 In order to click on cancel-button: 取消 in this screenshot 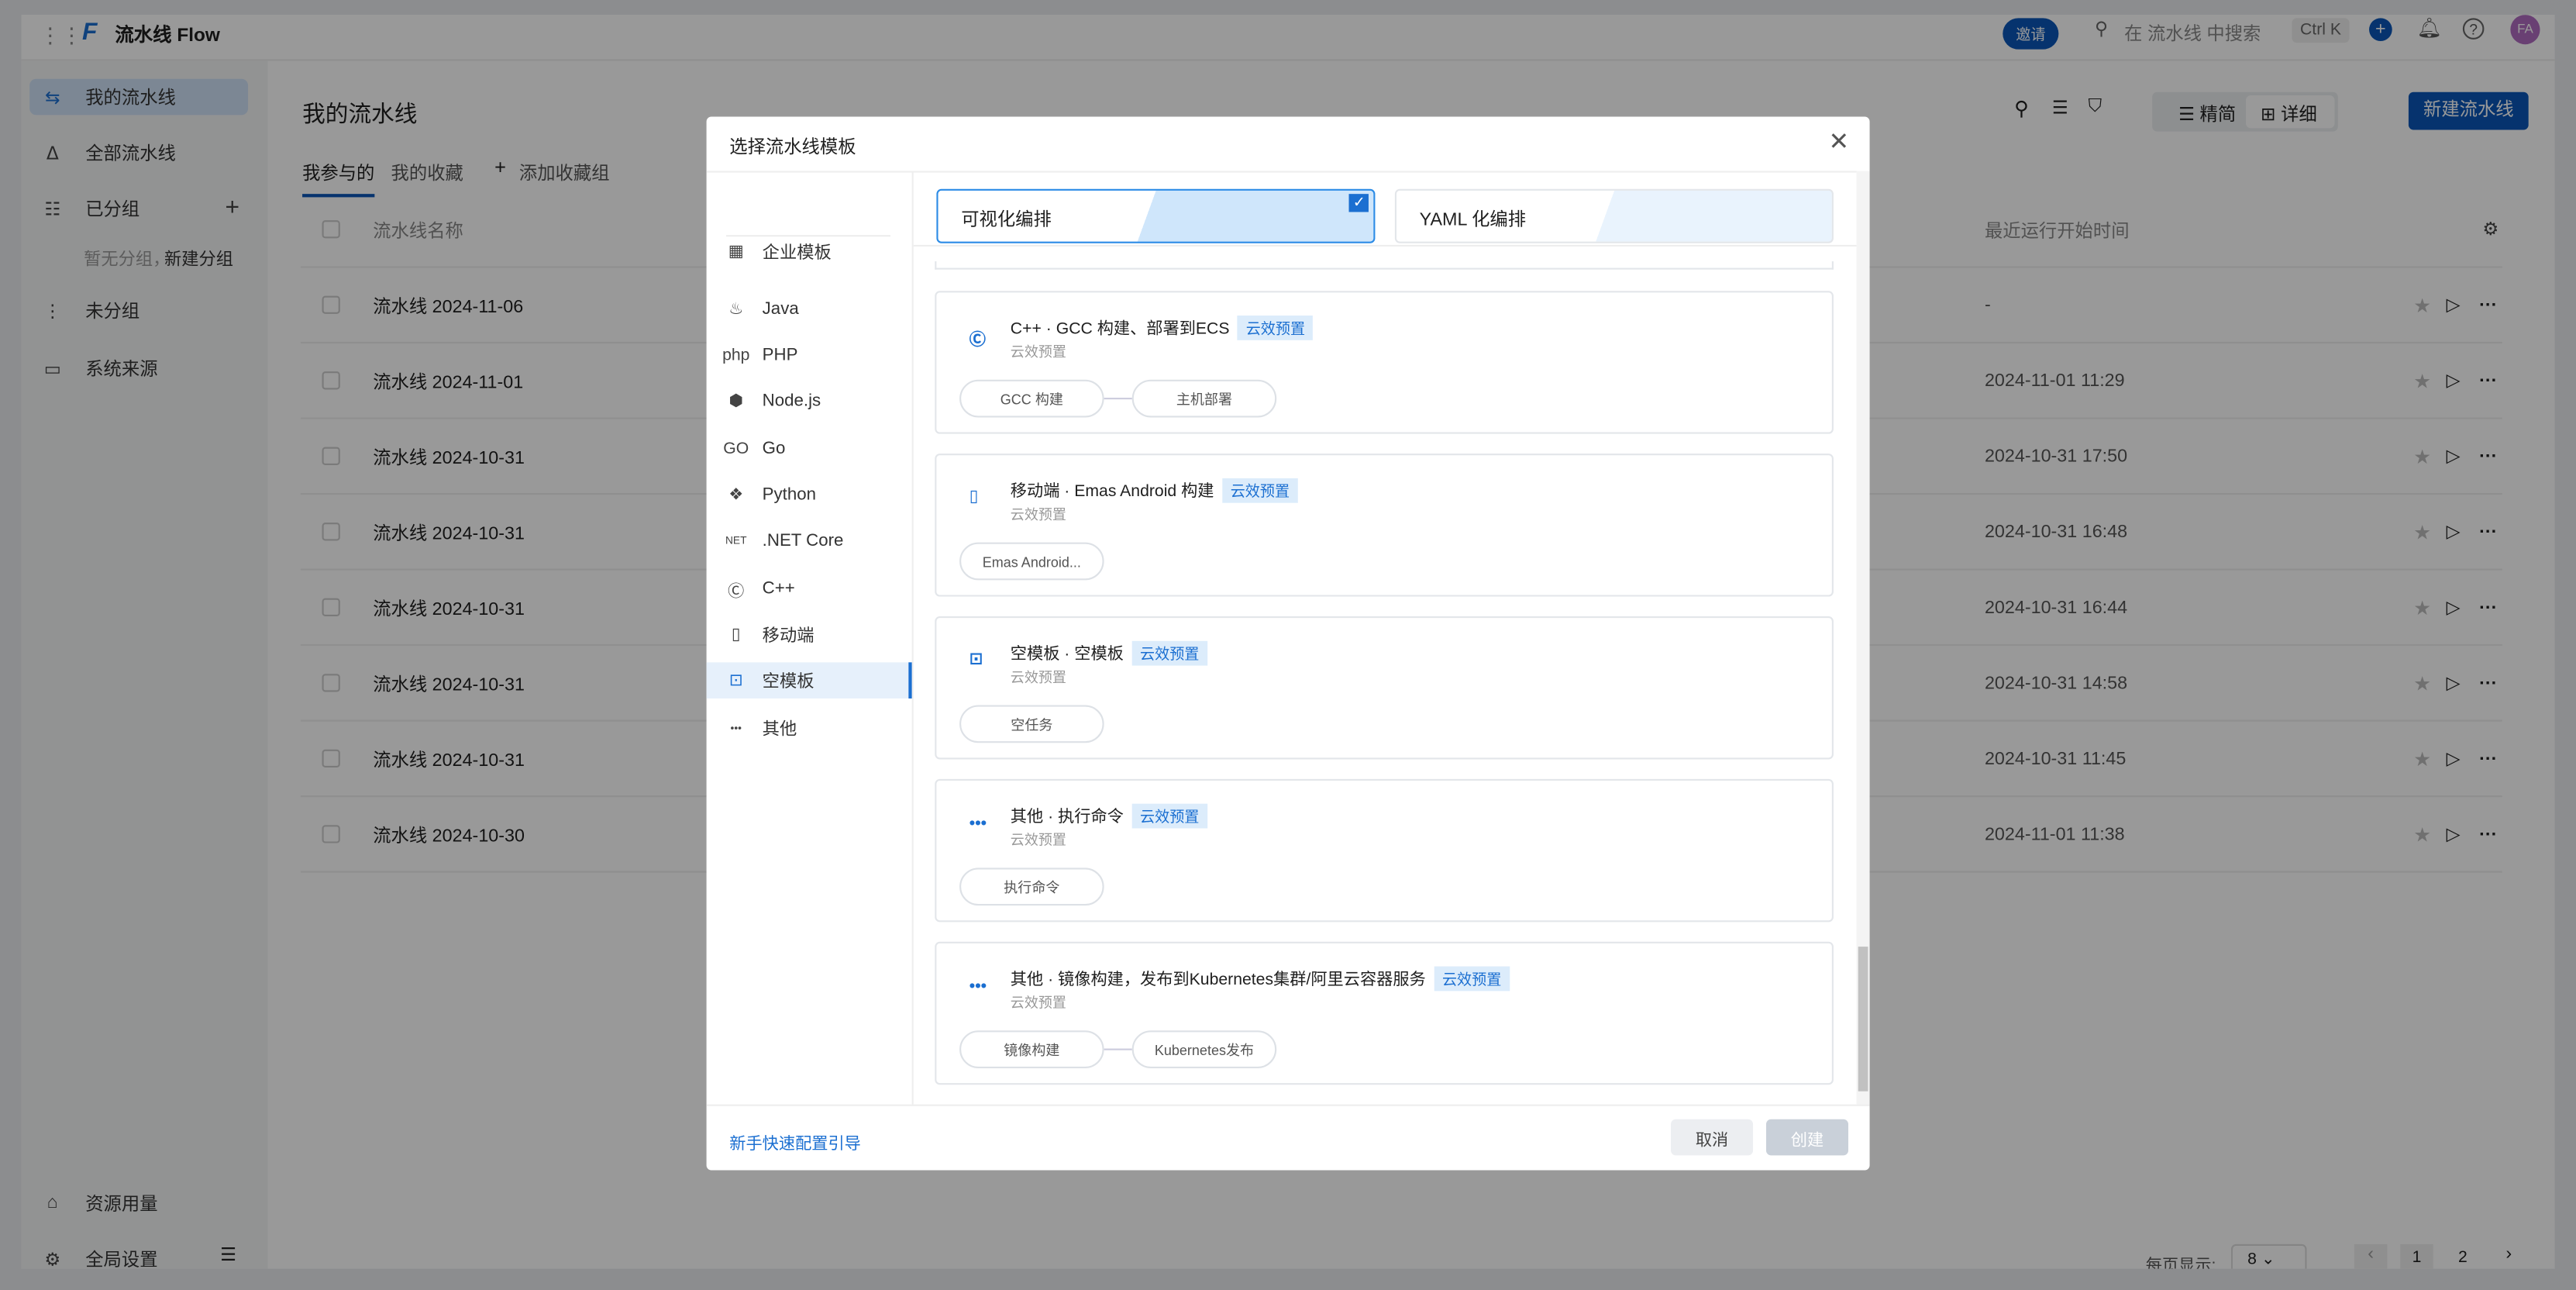, I will do `click(1712, 1137)`.